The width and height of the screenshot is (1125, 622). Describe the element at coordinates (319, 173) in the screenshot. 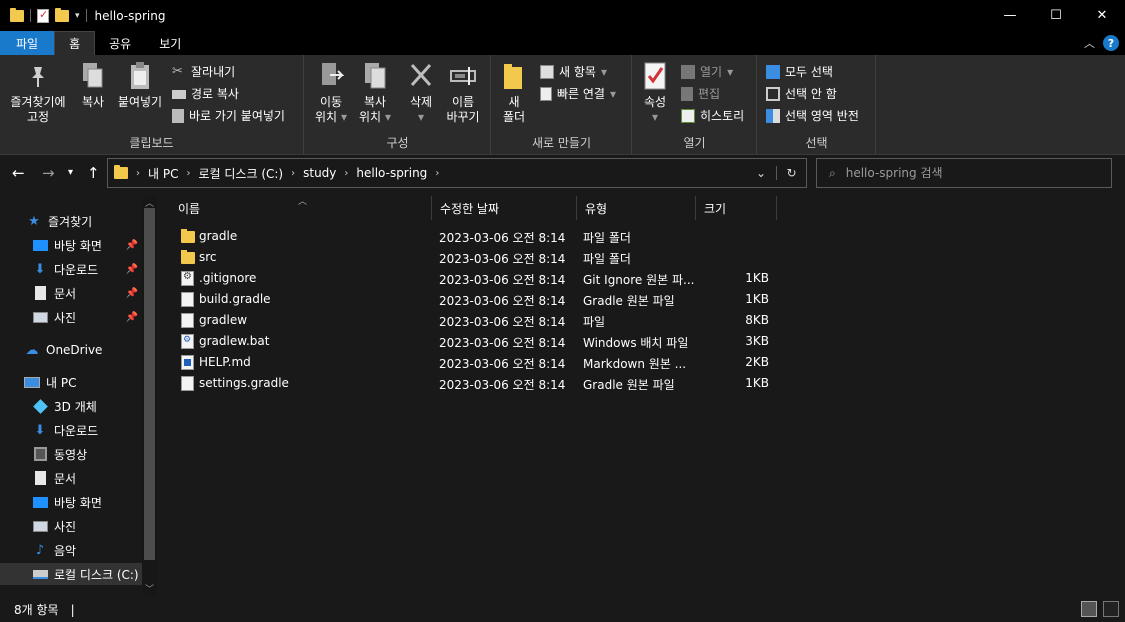

I see `breadcrumb-study: study` at that location.